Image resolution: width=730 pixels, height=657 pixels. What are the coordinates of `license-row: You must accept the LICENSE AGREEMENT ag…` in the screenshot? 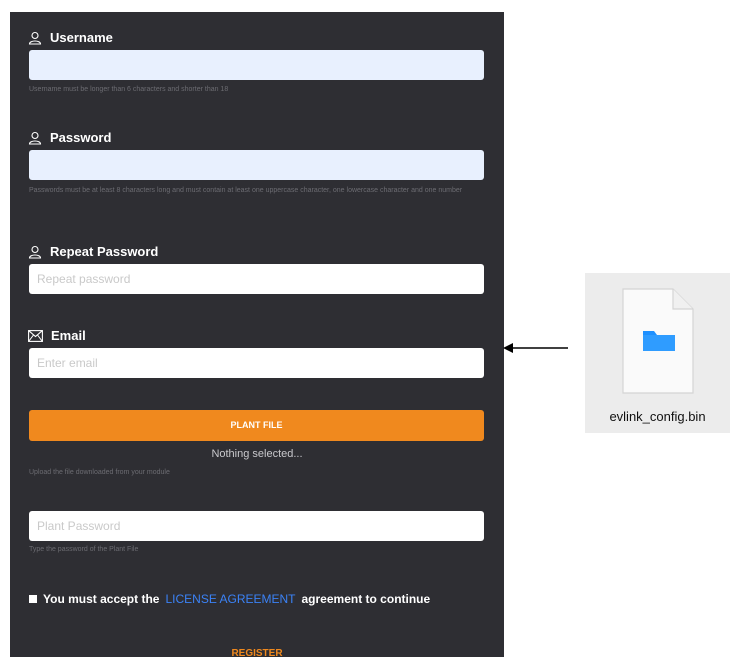 It's located at (229, 599).